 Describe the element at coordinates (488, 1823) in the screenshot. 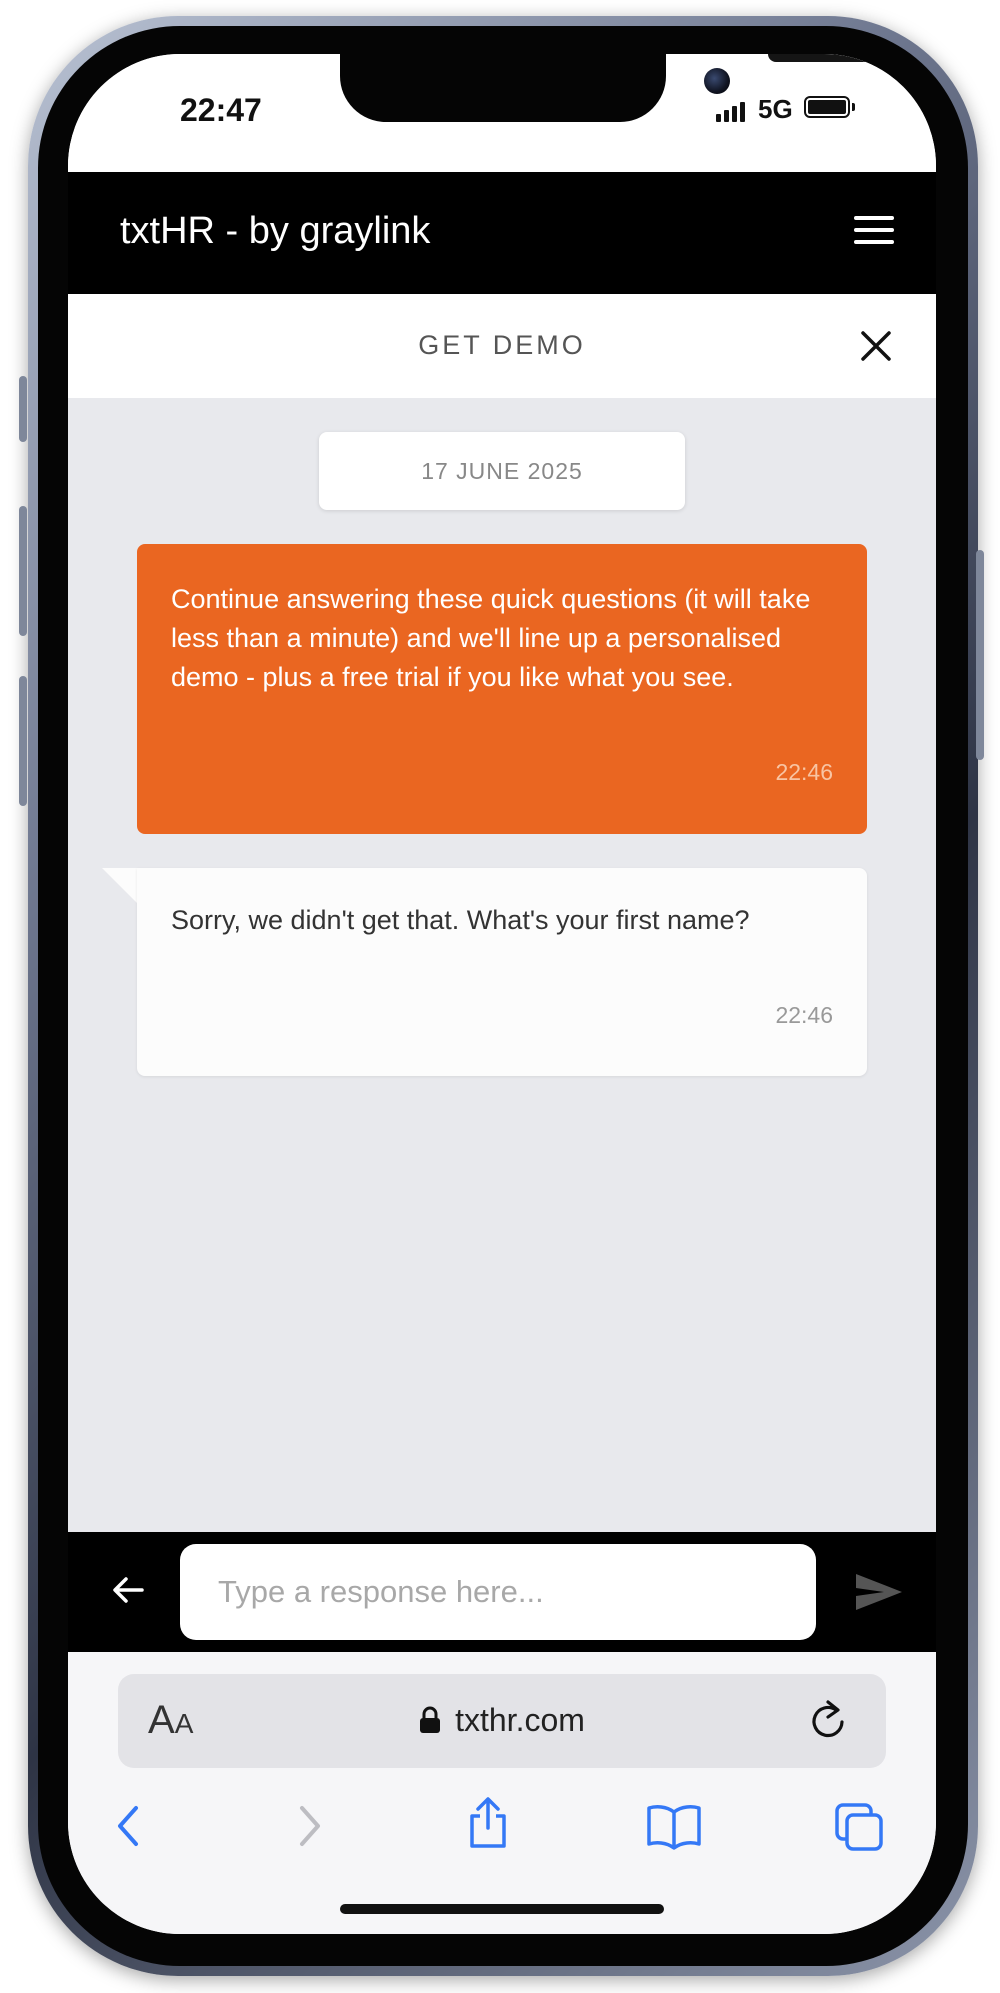

I see `share-icon` at that location.